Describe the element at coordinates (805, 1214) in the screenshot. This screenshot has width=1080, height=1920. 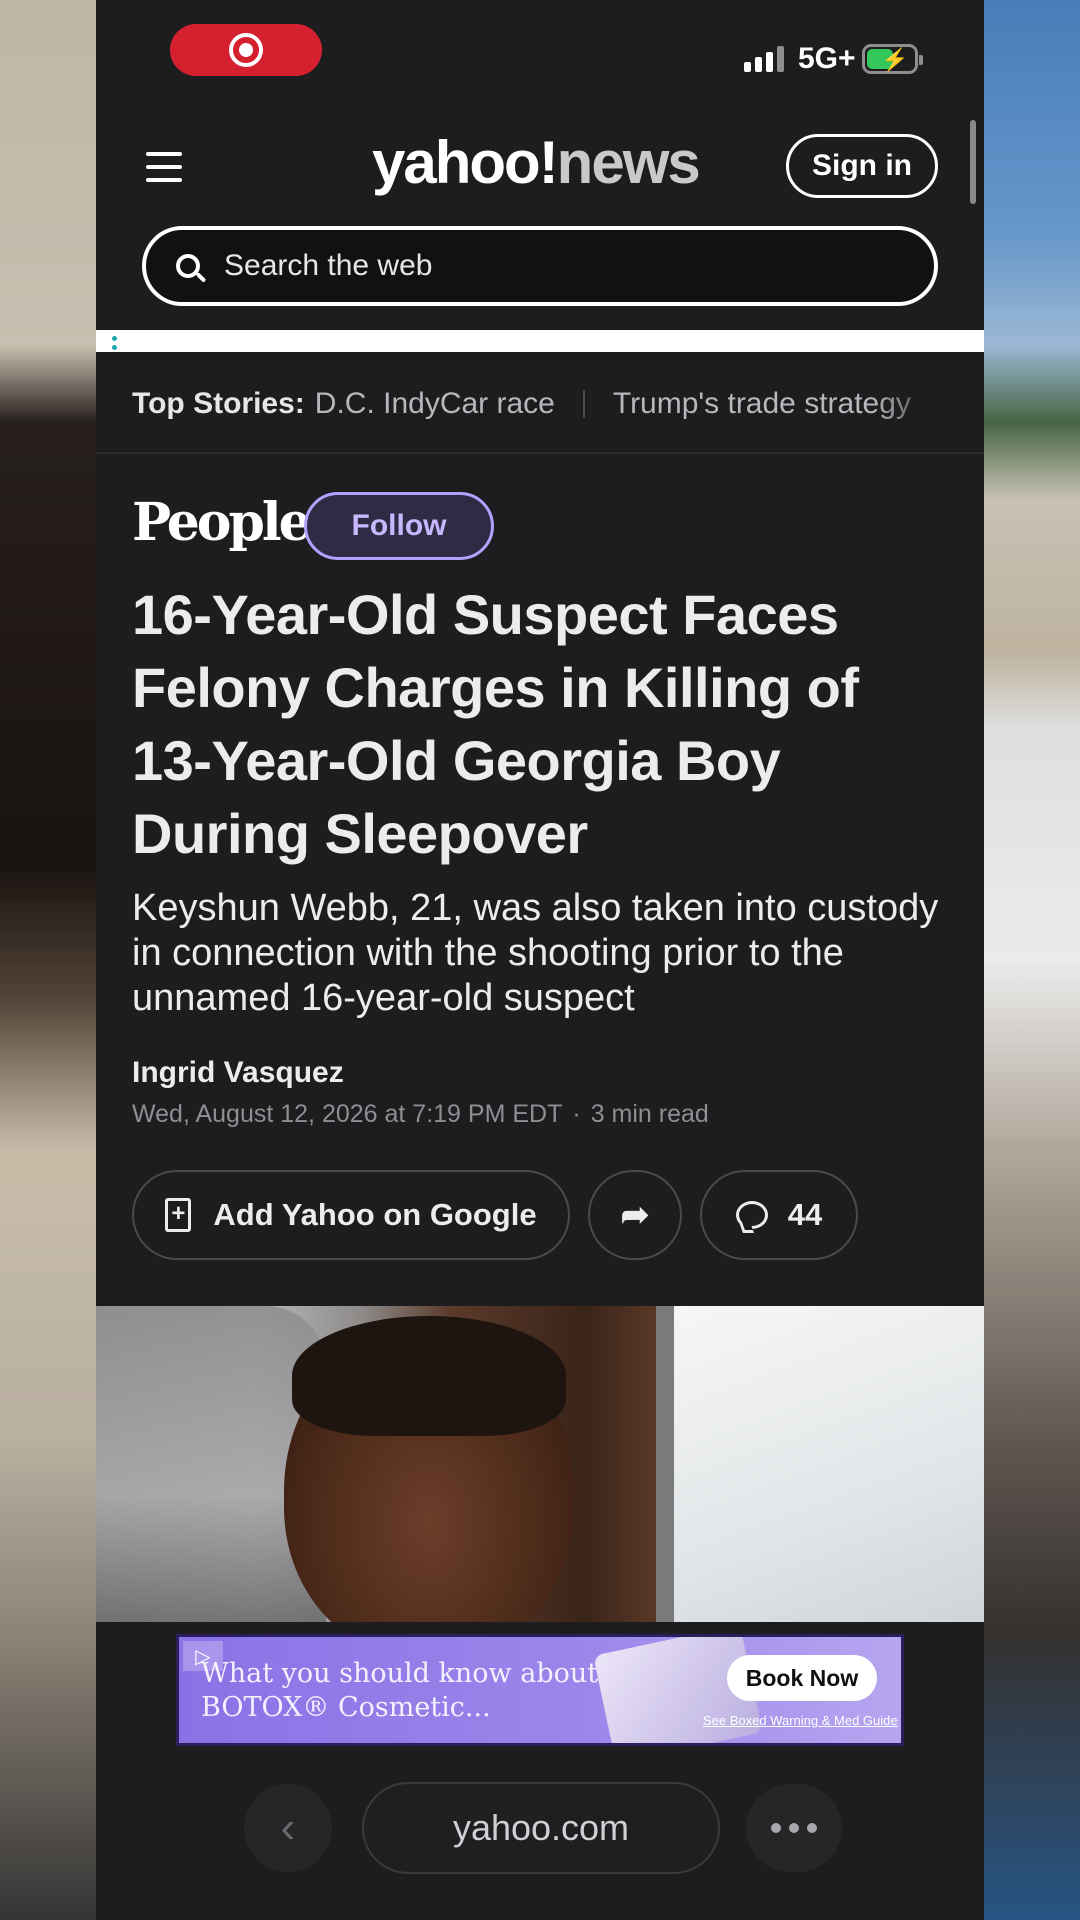
I see `comment-count: 44` at that location.